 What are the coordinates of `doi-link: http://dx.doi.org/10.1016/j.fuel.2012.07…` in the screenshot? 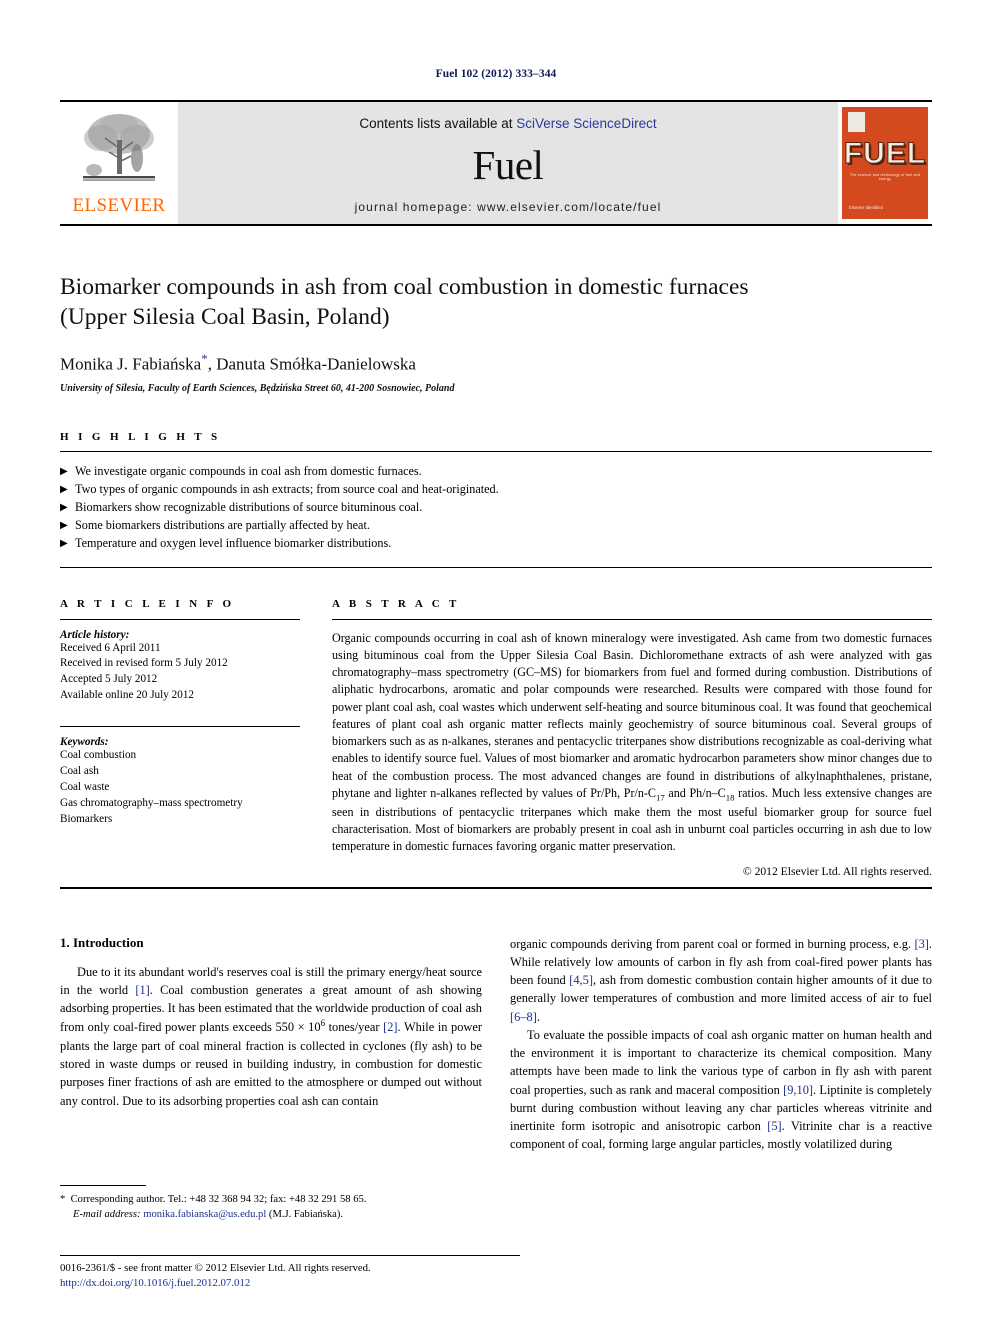 It's located at (290, 1283).